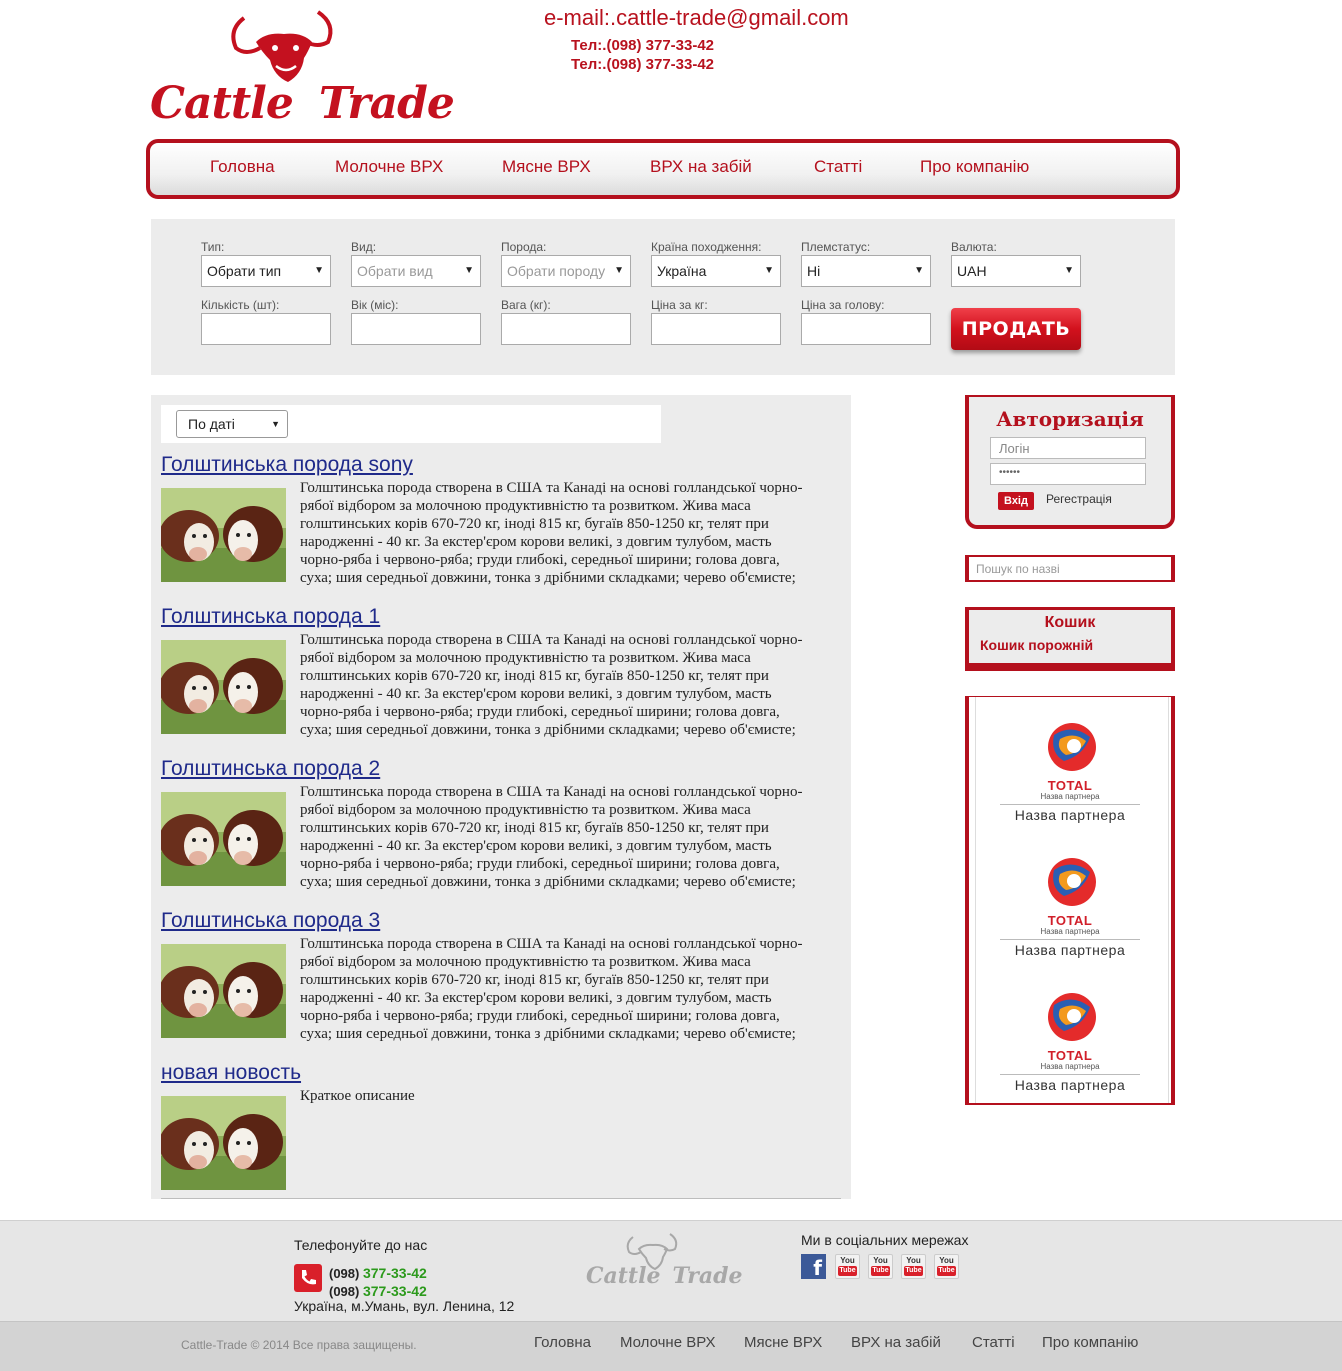 The image size is (1342, 1371). I want to click on news-title-link: Голштинська порода 2, so click(270, 769).